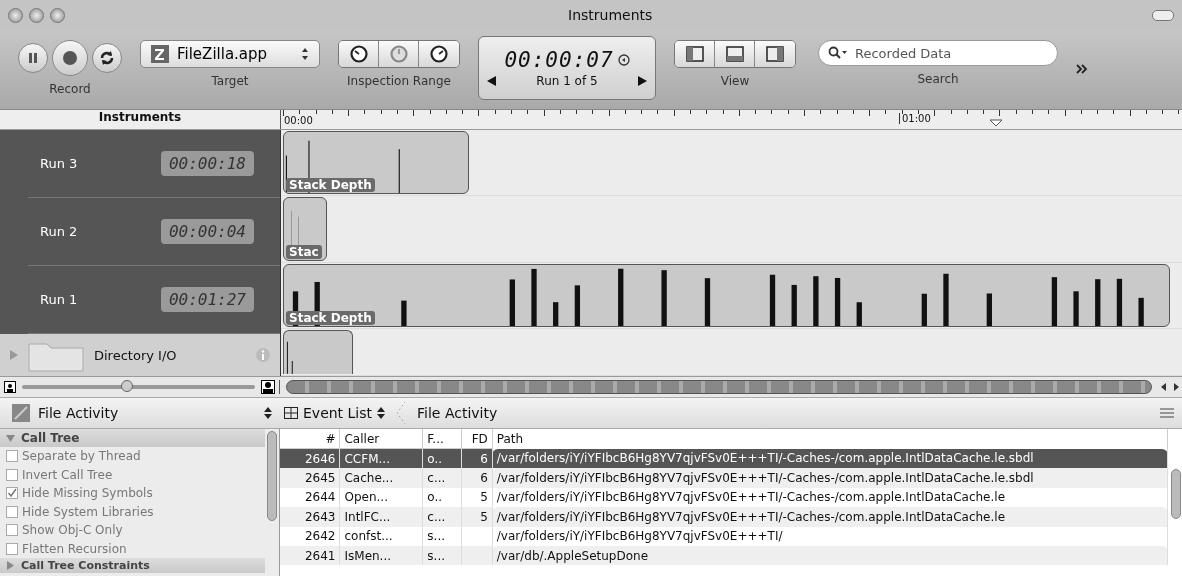  I want to click on track-label: Stac, so click(304, 251).